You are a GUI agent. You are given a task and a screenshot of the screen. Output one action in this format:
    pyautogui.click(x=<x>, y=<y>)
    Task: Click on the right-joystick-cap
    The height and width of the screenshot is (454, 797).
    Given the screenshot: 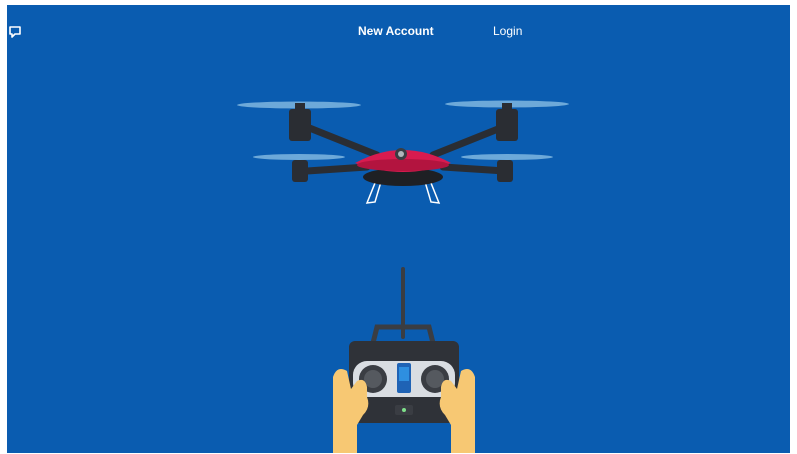 What is the action you would take?
    pyautogui.click(x=435, y=379)
    